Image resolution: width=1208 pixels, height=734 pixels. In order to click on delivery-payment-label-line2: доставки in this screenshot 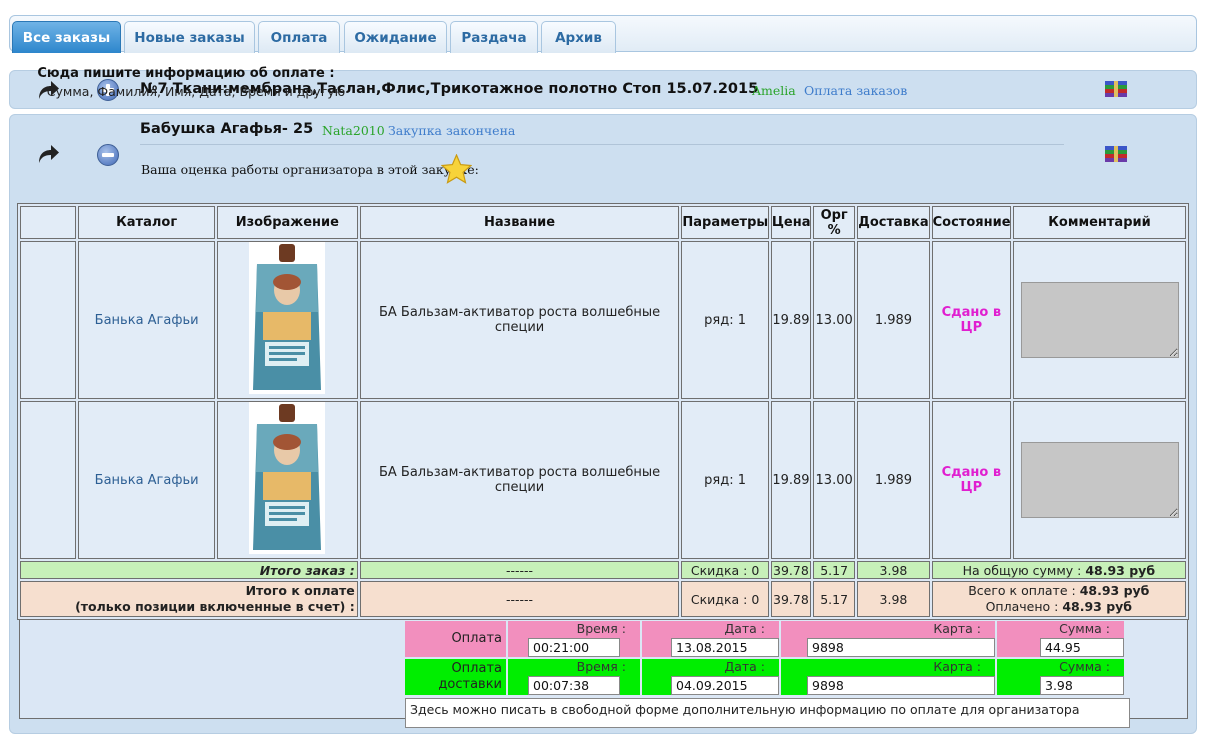, I will do `click(470, 684)`.